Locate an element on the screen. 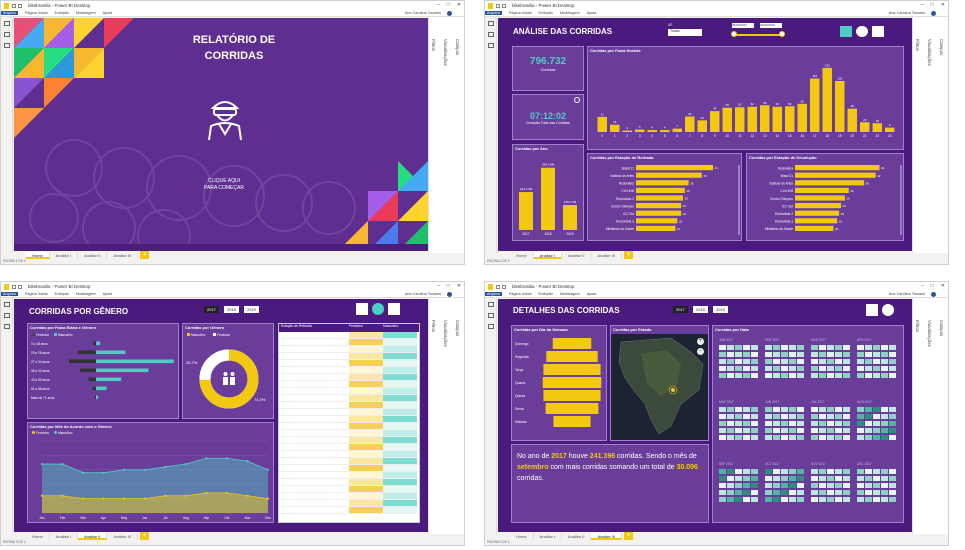  fields-pane-tab: Campos is located at coordinates (941, 47).